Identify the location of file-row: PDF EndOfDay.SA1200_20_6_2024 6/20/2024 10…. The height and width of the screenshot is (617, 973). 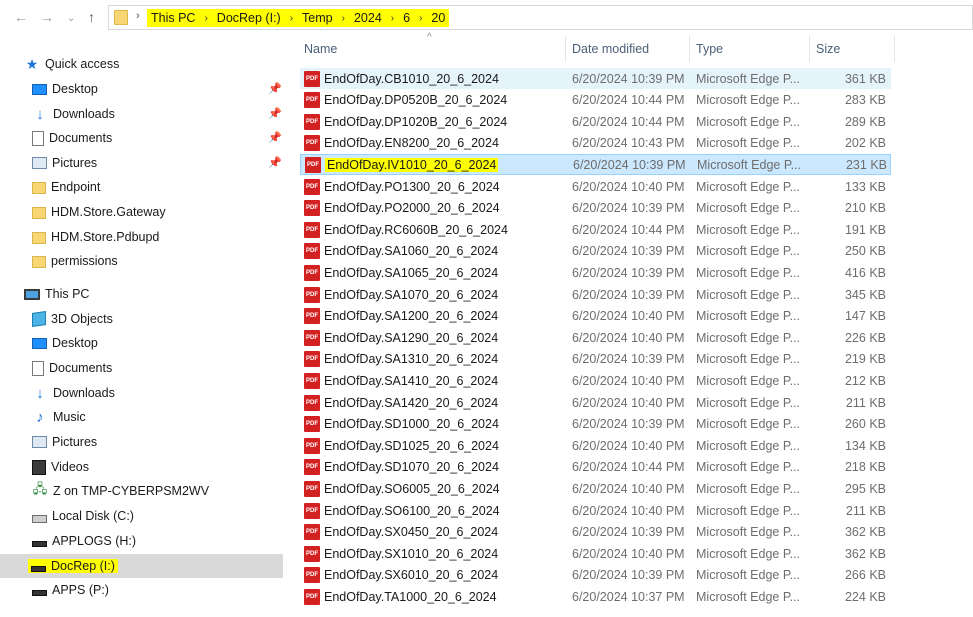
(595, 316).